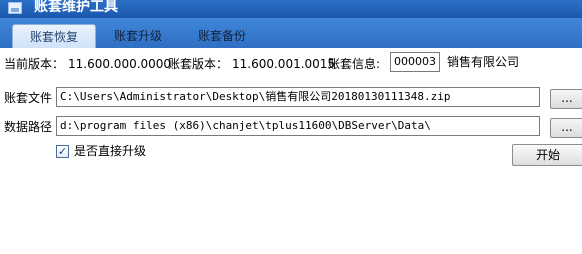 This screenshot has width=582, height=254. What do you see at coordinates (222, 36) in the screenshot?
I see `tab-account-backup: 账套备份` at bounding box center [222, 36].